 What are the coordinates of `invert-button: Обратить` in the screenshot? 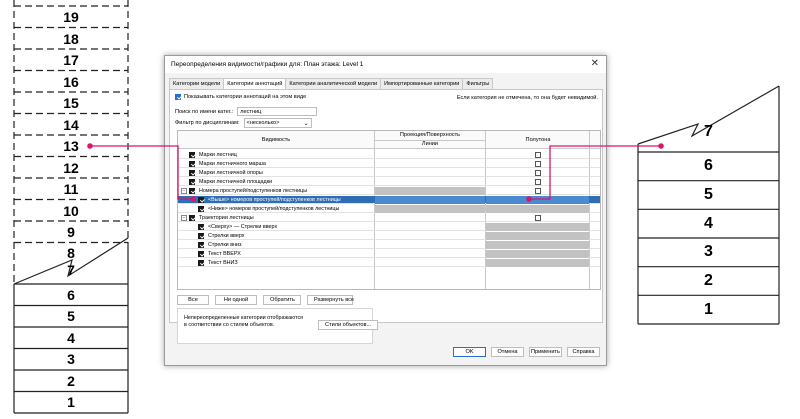 It's located at (282, 300).